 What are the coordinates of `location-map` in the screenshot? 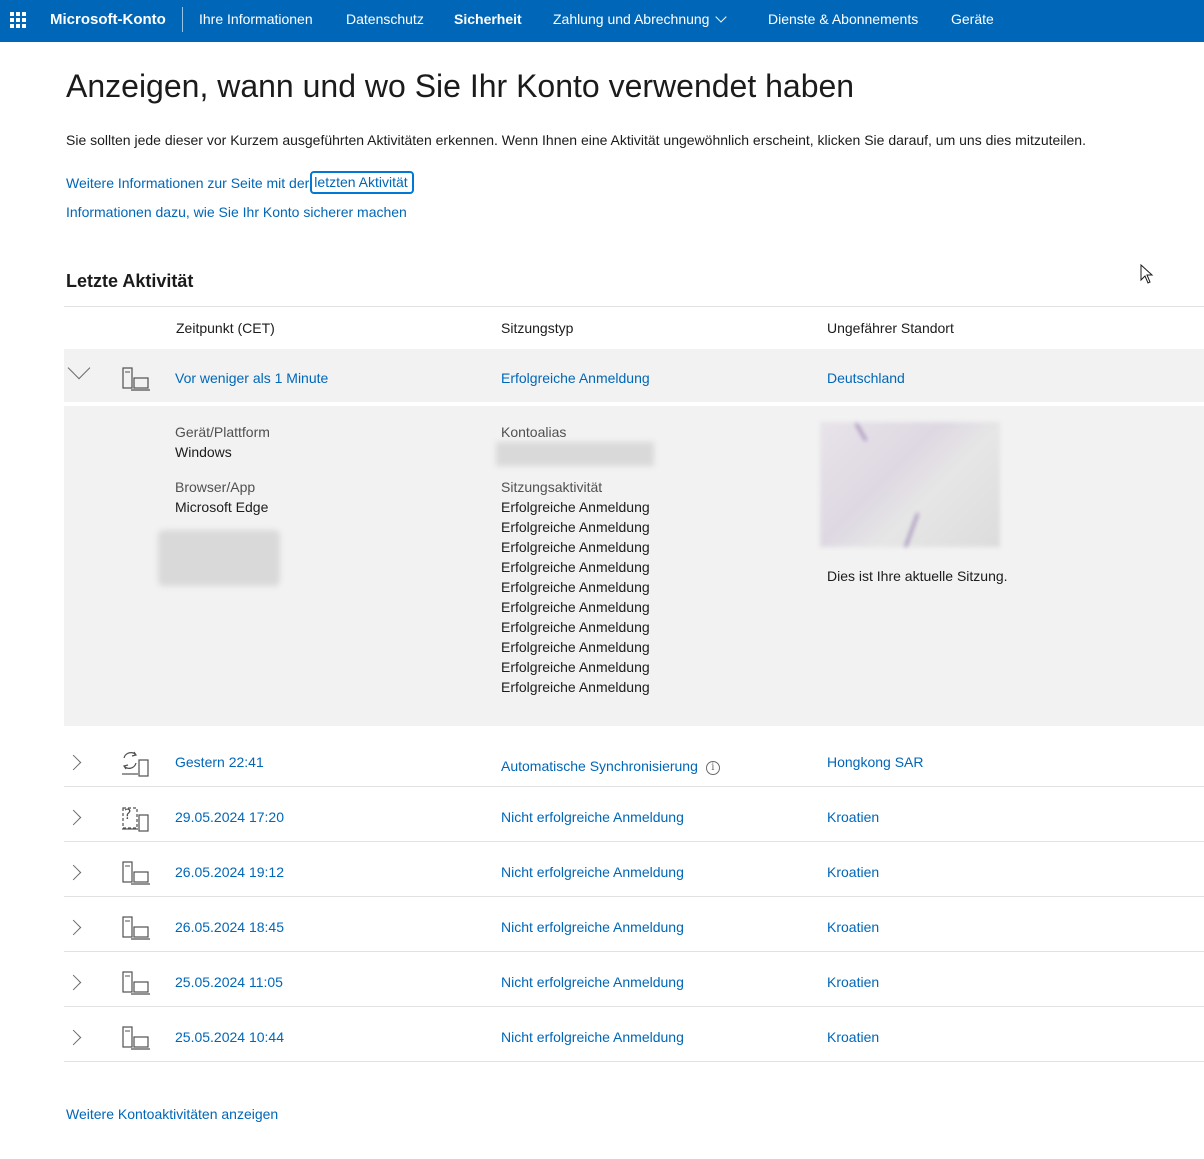 It's located at (910, 484).